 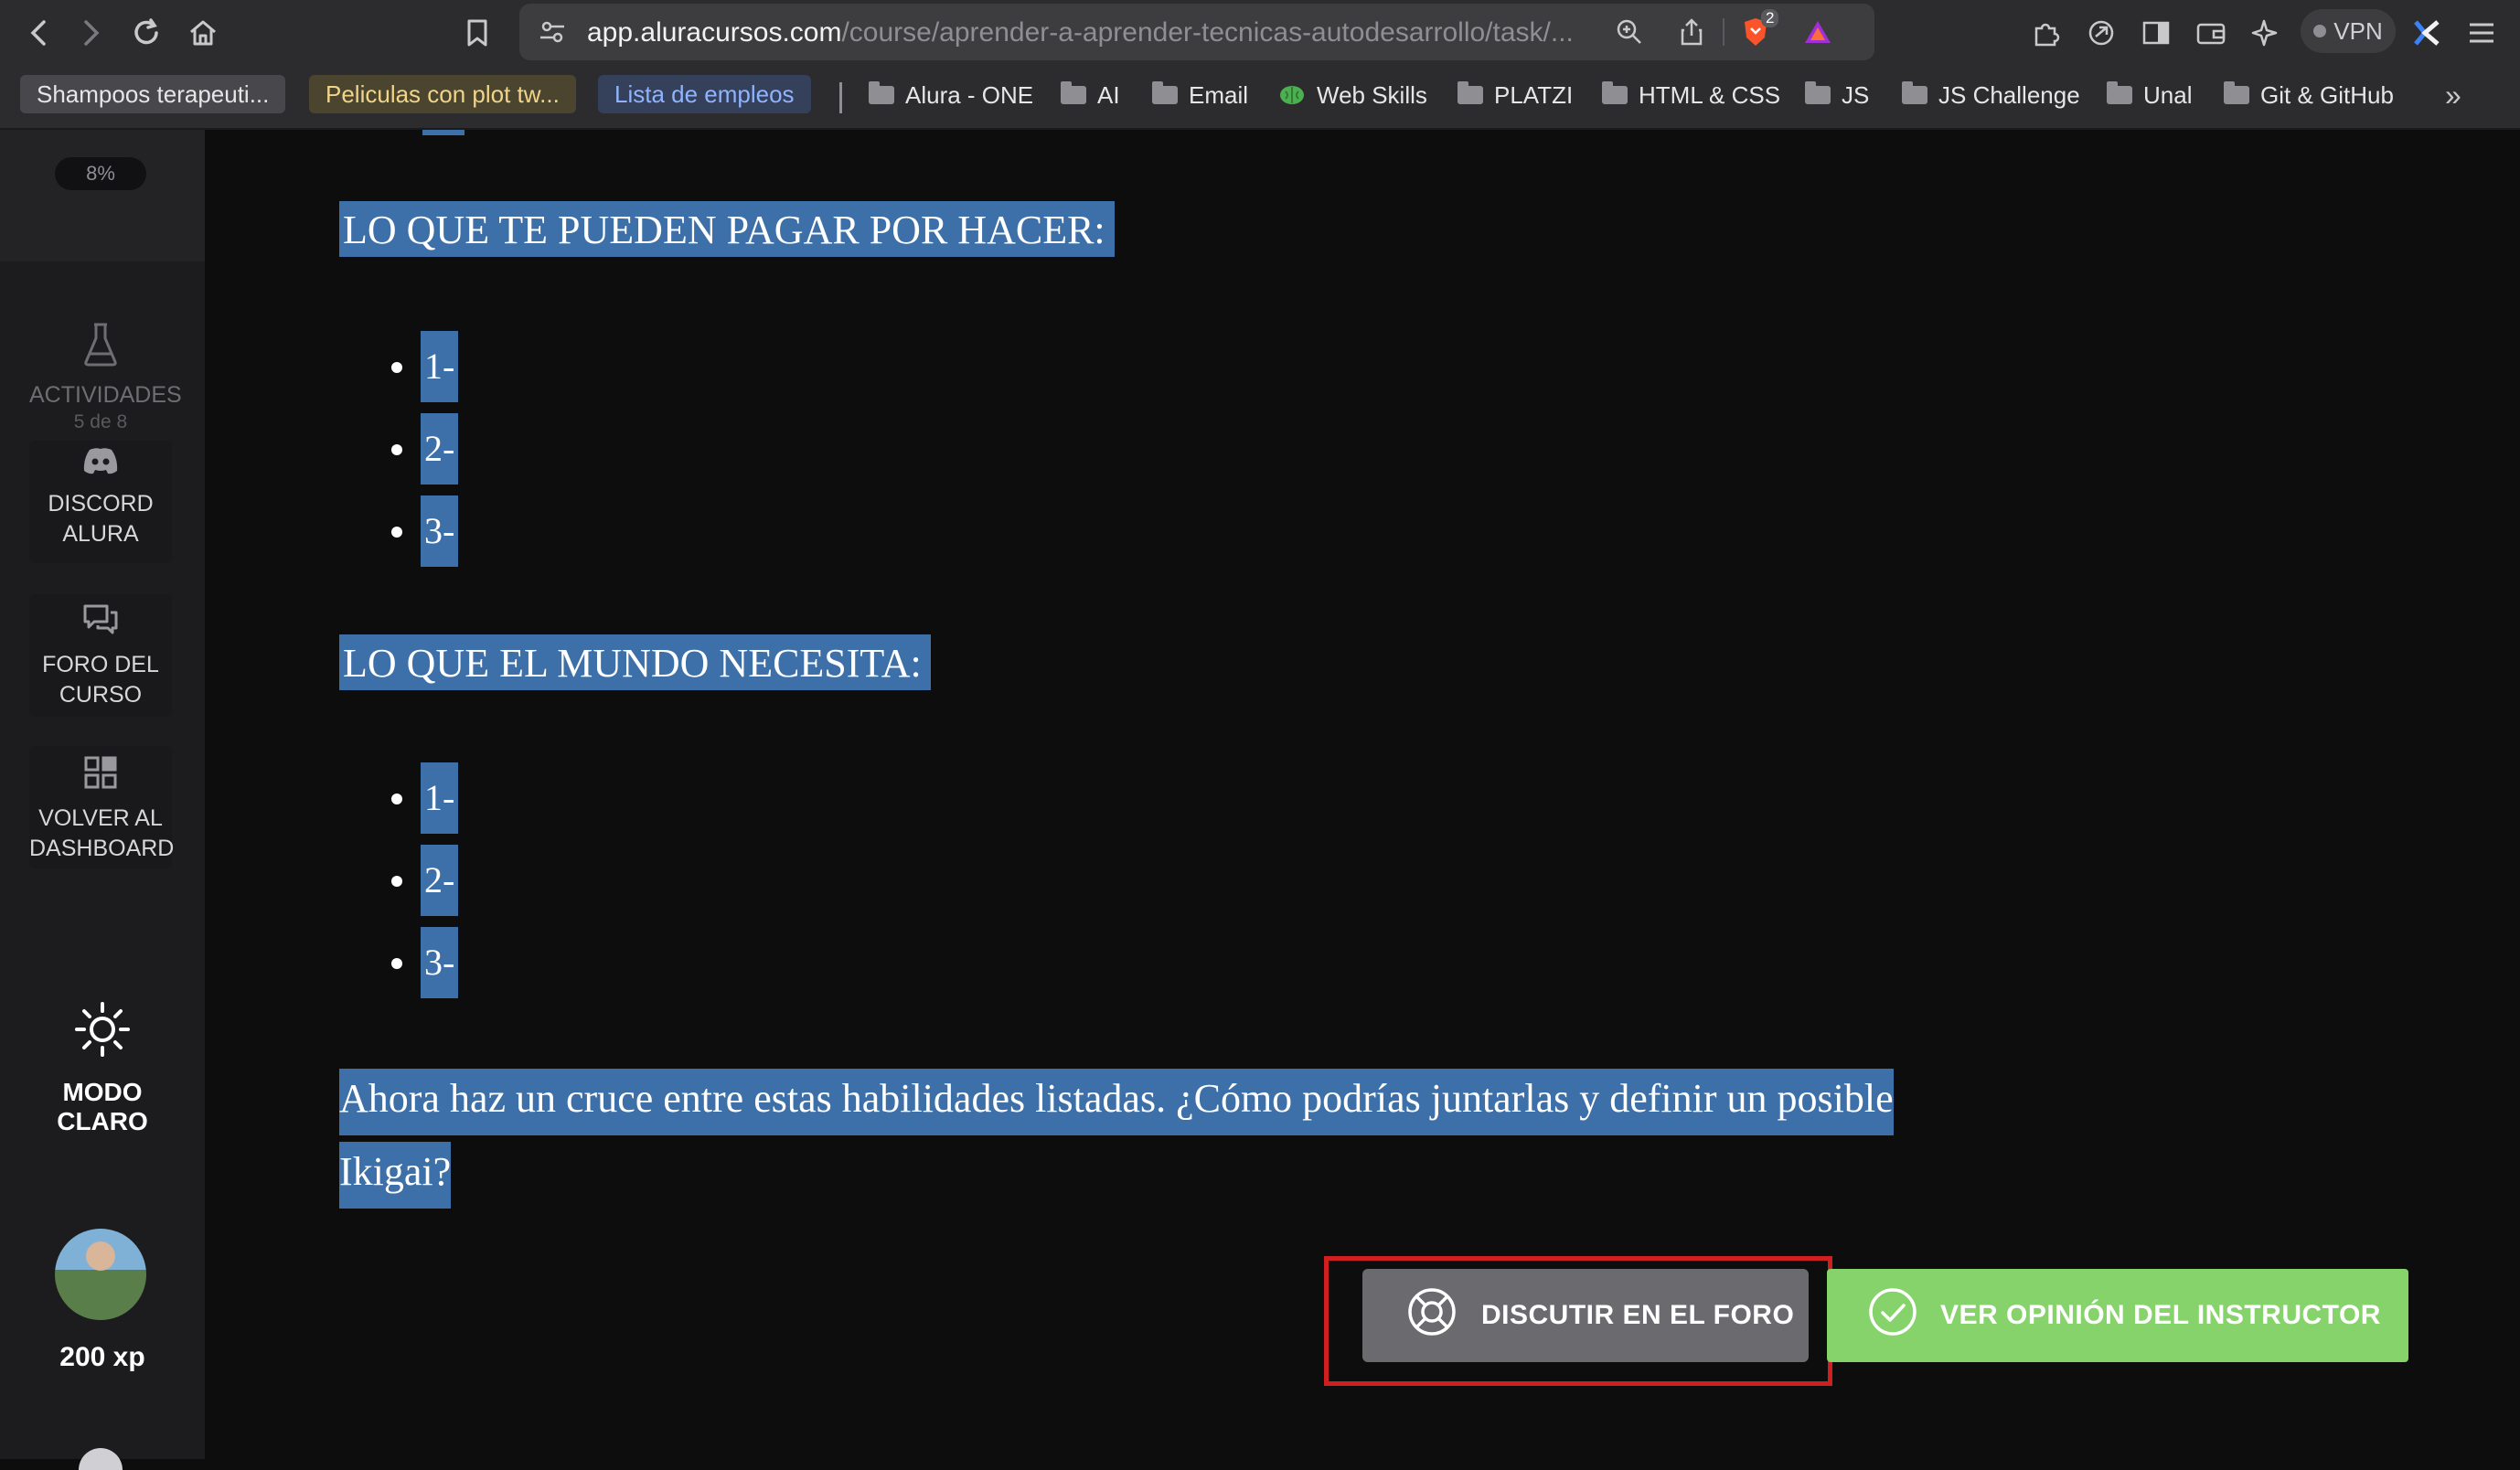 I want to click on bookmarks-overflow-button: », so click(x=2453, y=95).